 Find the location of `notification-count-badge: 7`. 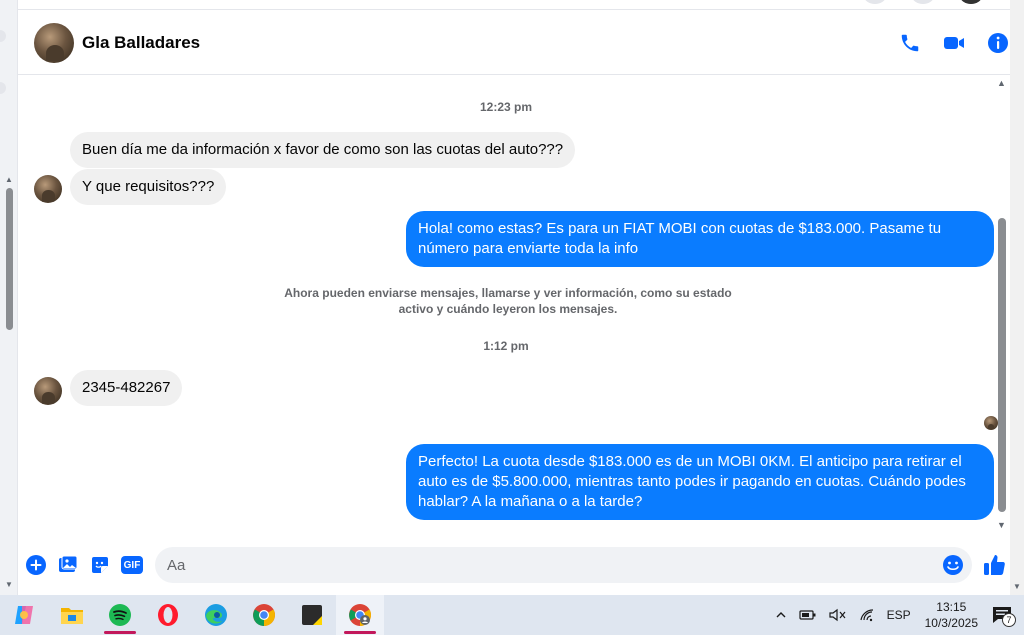

notification-count-badge: 7 is located at coordinates (1009, 620).